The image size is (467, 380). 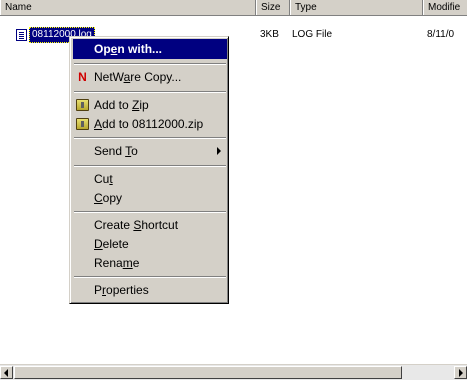 I want to click on scroll-left-button, so click(x=6, y=372).